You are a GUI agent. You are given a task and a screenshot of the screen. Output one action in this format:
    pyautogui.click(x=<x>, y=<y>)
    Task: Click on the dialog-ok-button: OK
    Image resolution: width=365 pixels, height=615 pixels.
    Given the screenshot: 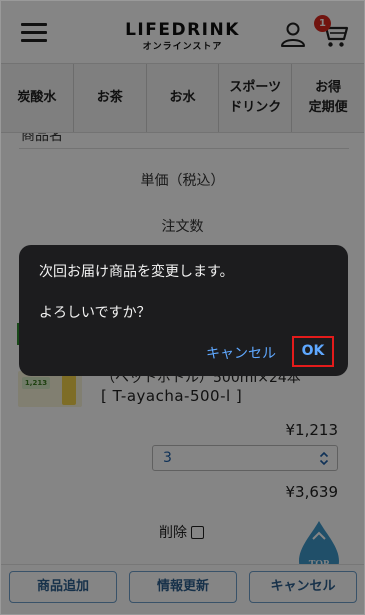 What is the action you would take?
    pyautogui.click(x=313, y=351)
    